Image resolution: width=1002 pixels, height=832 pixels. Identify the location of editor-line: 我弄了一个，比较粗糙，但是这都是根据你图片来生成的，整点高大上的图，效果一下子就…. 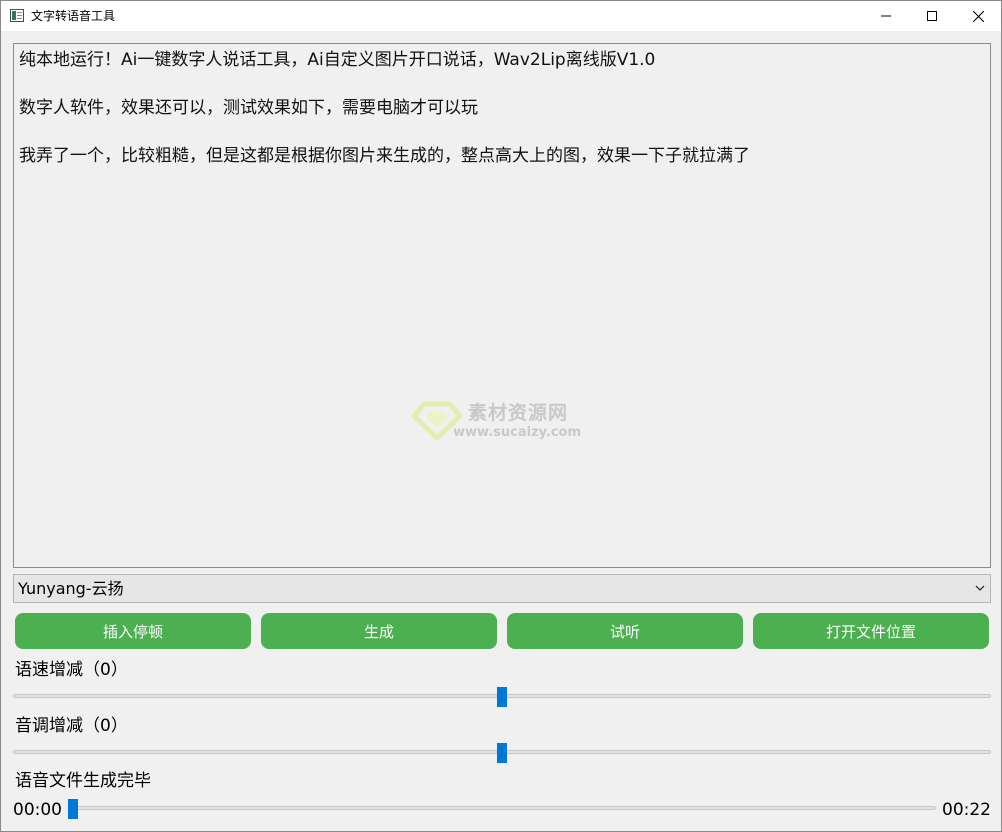
(384, 156).